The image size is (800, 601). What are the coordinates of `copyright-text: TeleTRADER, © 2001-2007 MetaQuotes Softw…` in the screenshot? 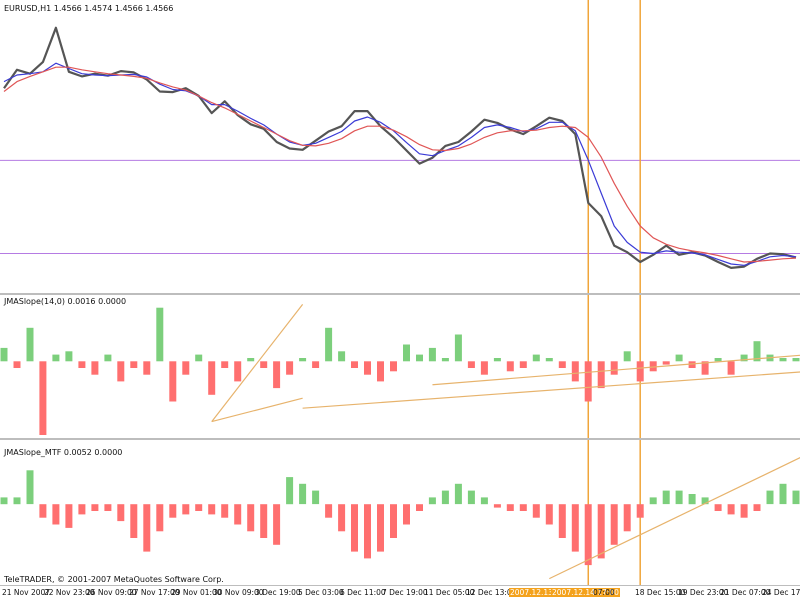 It's located at (114, 579).